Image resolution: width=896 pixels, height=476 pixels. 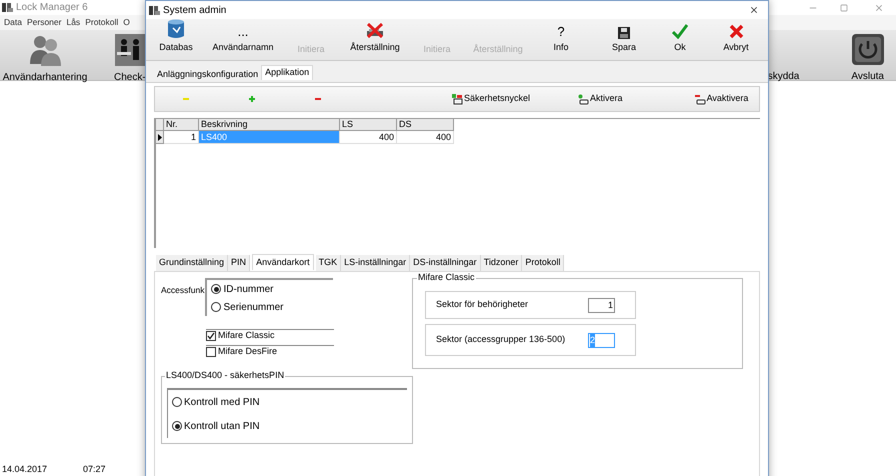 I want to click on radio-option: ID-nummer, so click(x=272, y=289).